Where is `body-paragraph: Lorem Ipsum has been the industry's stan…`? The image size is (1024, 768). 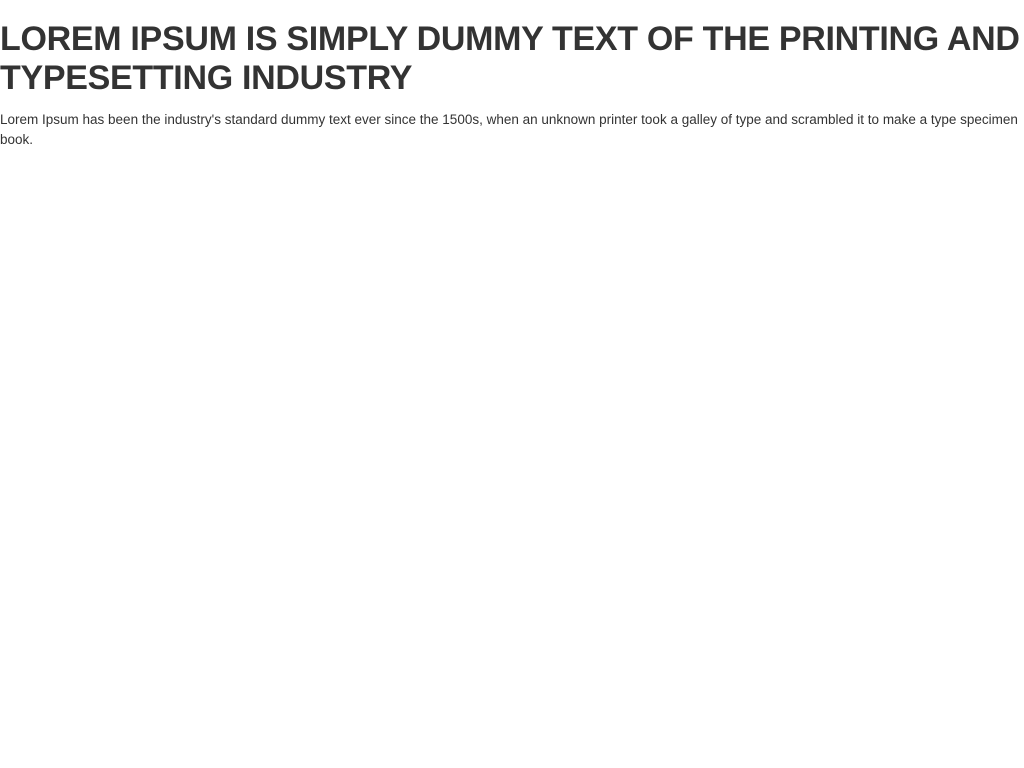 body-paragraph: Lorem Ipsum has been the industry's stan… is located at coordinates (509, 129).